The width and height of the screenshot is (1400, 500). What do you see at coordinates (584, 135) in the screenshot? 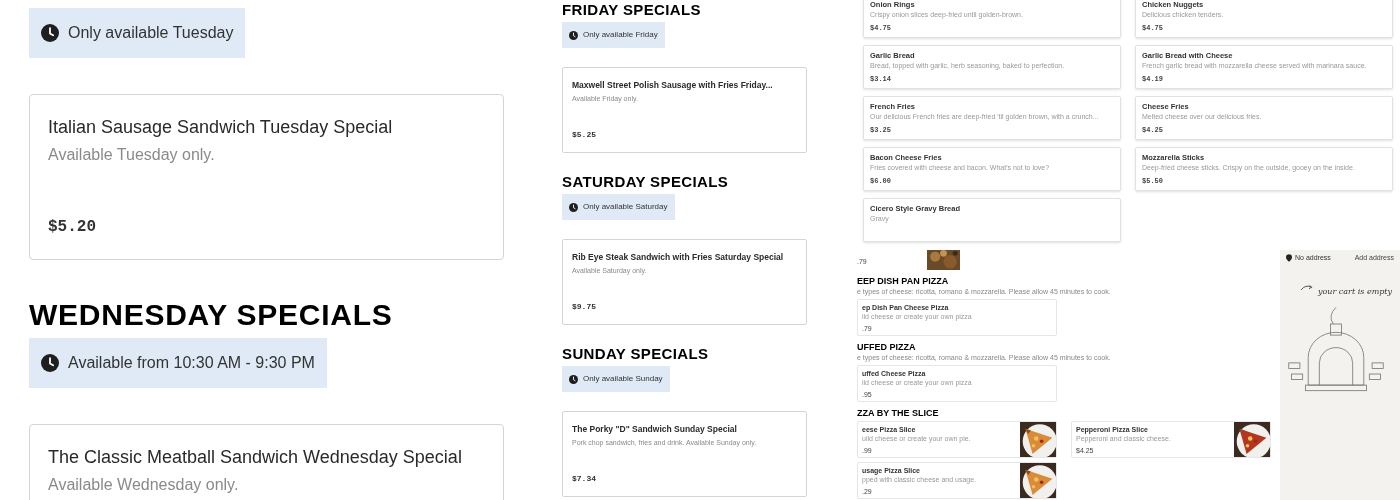
I see `item-price: $5.25` at bounding box center [584, 135].